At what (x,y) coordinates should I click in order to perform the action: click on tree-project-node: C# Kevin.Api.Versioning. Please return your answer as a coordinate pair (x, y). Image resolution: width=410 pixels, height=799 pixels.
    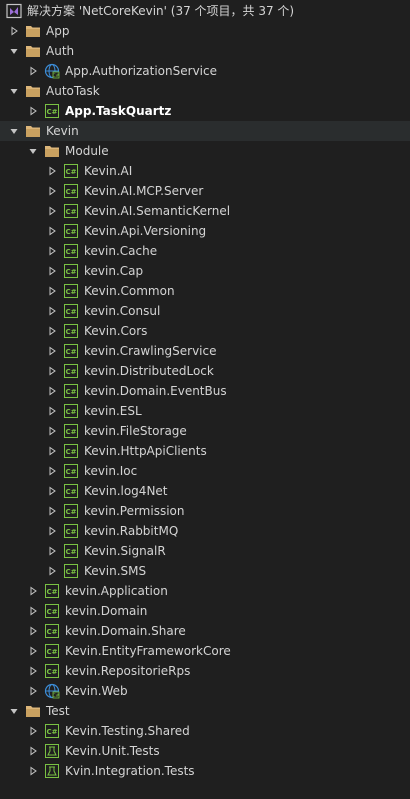
    Looking at the image, I should click on (205, 231).